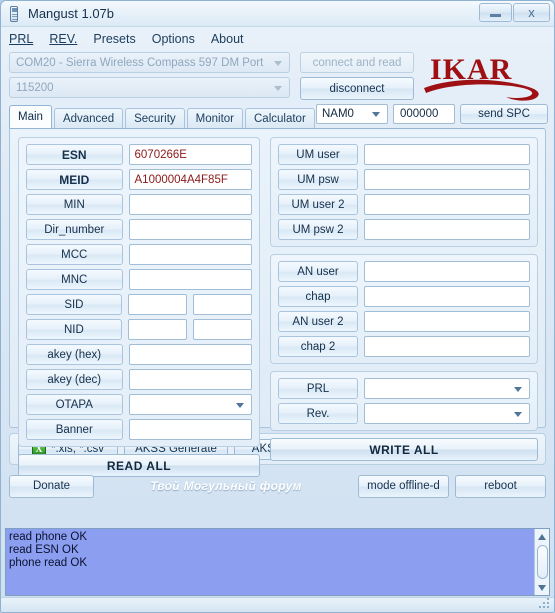 This screenshot has height=613, width=555. I want to click on dir-number-label-button: Dir_number, so click(74, 229).